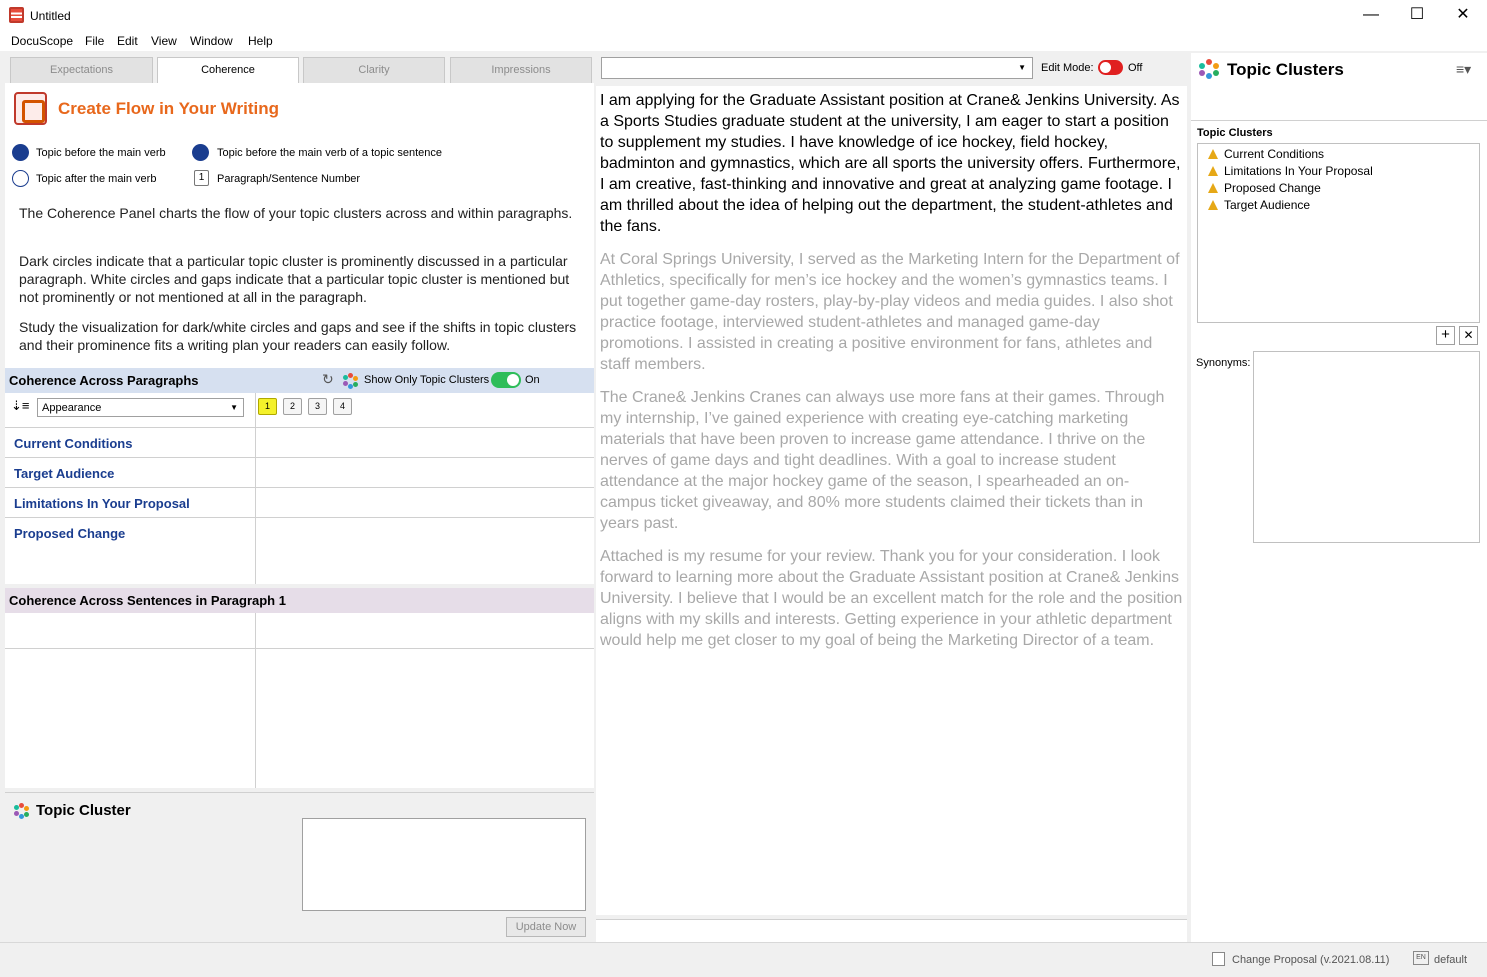  What do you see at coordinates (211, 41) in the screenshot?
I see `menu-window: Window` at bounding box center [211, 41].